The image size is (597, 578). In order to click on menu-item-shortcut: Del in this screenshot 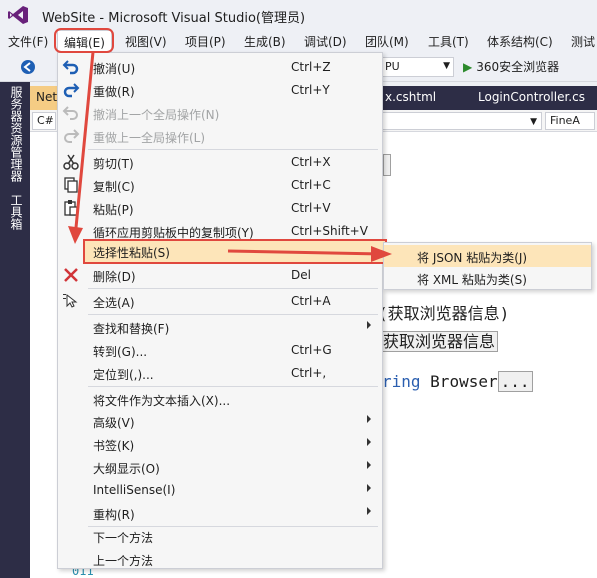, I will do `click(301, 275)`.